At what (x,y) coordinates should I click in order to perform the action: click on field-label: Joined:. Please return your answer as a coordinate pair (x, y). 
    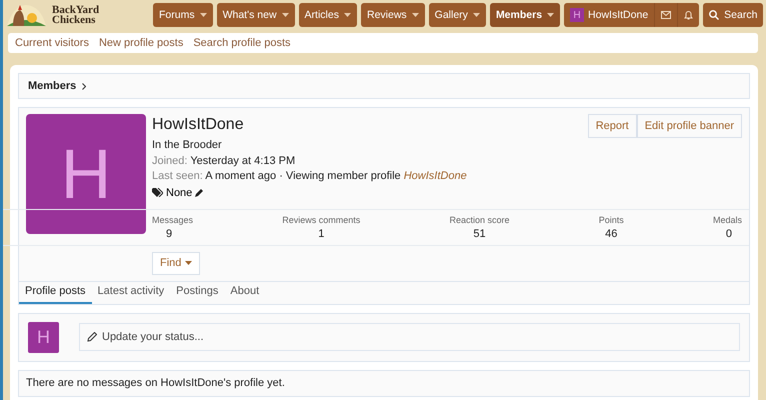
    Looking at the image, I should click on (170, 160).